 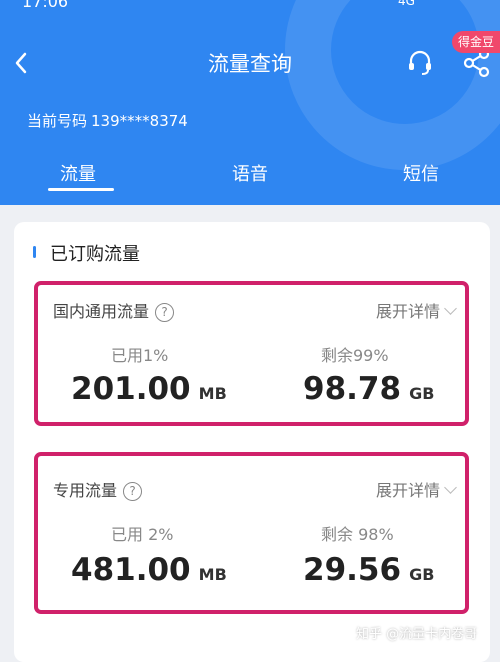 I want to click on section-marker, so click(x=34, y=252).